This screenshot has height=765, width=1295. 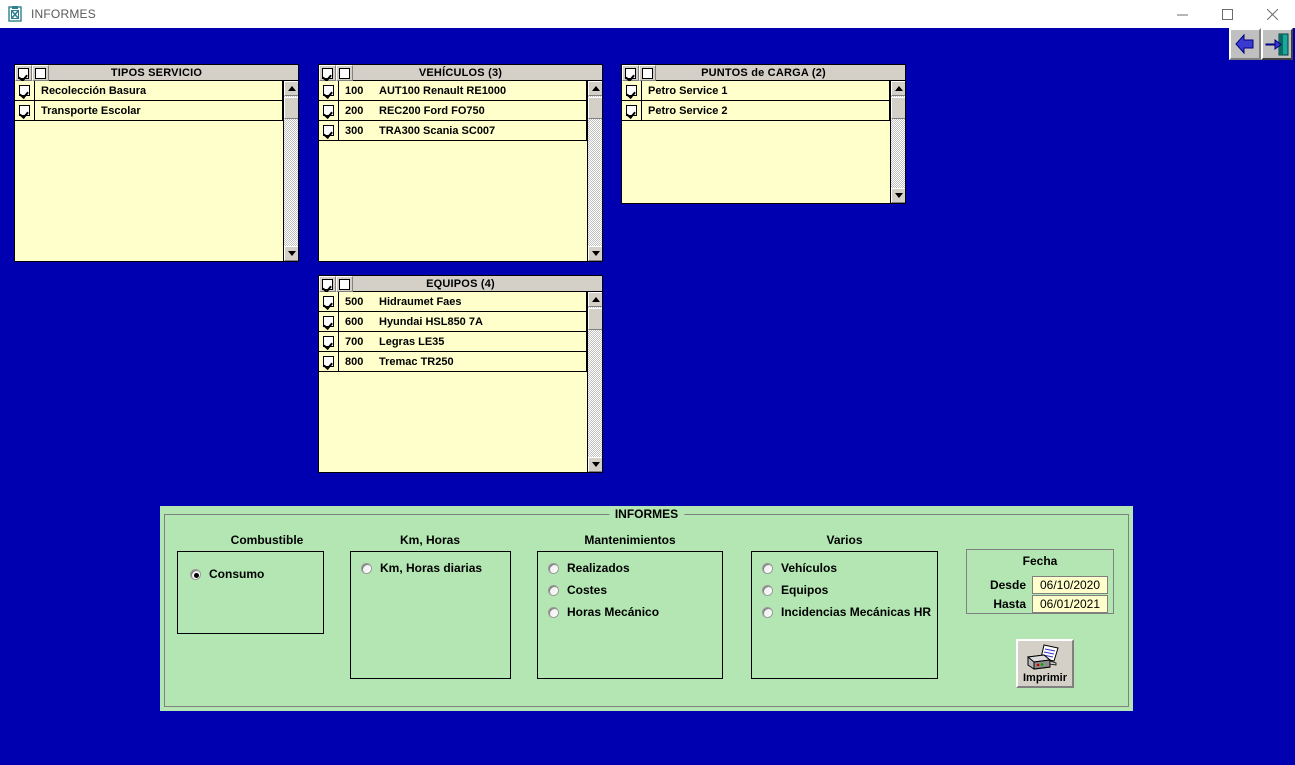 What do you see at coordinates (453, 322) in the screenshot?
I see `list-item: 600 Hyundai HSL850 7A` at bounding box center [453, 322].